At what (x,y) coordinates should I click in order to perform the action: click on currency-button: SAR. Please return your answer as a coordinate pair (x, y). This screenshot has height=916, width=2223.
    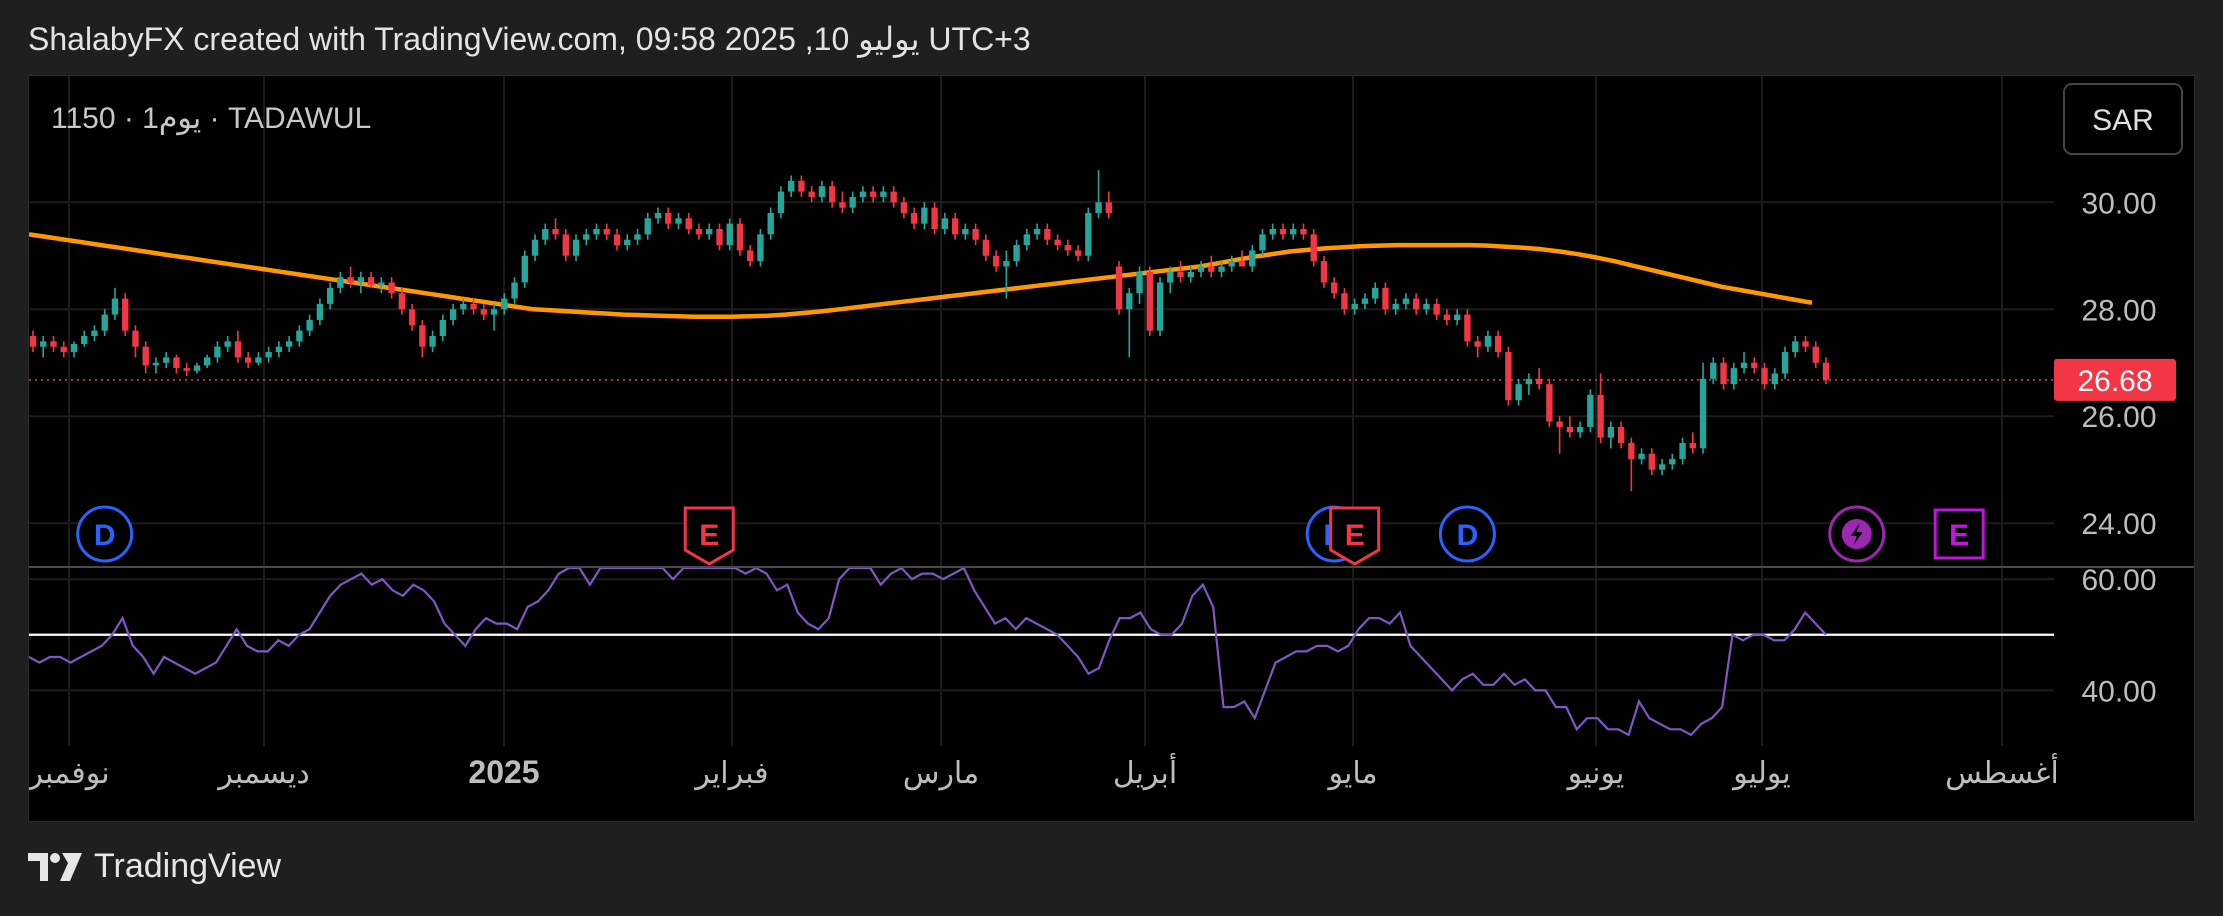
    Looking at the image, I should click on (2123, 119).